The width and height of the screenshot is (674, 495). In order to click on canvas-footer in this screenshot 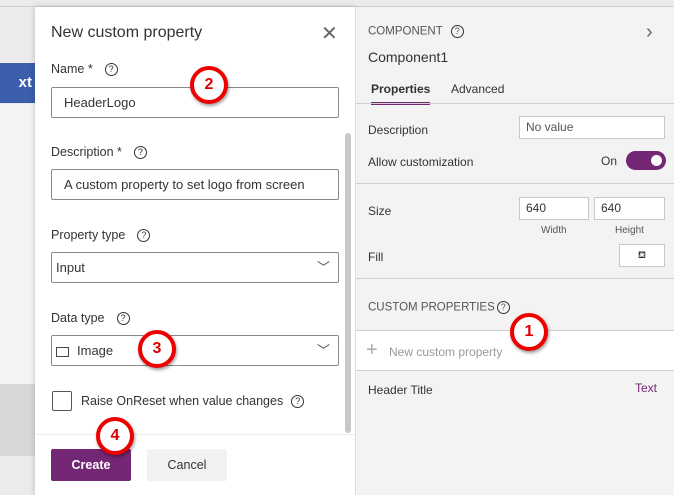, I will do `click(18, 420)`.